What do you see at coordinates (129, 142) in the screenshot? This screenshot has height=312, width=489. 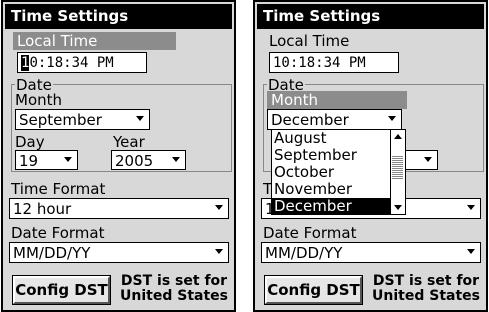 I see `year-label: Year` at bounding box center [129, 142].